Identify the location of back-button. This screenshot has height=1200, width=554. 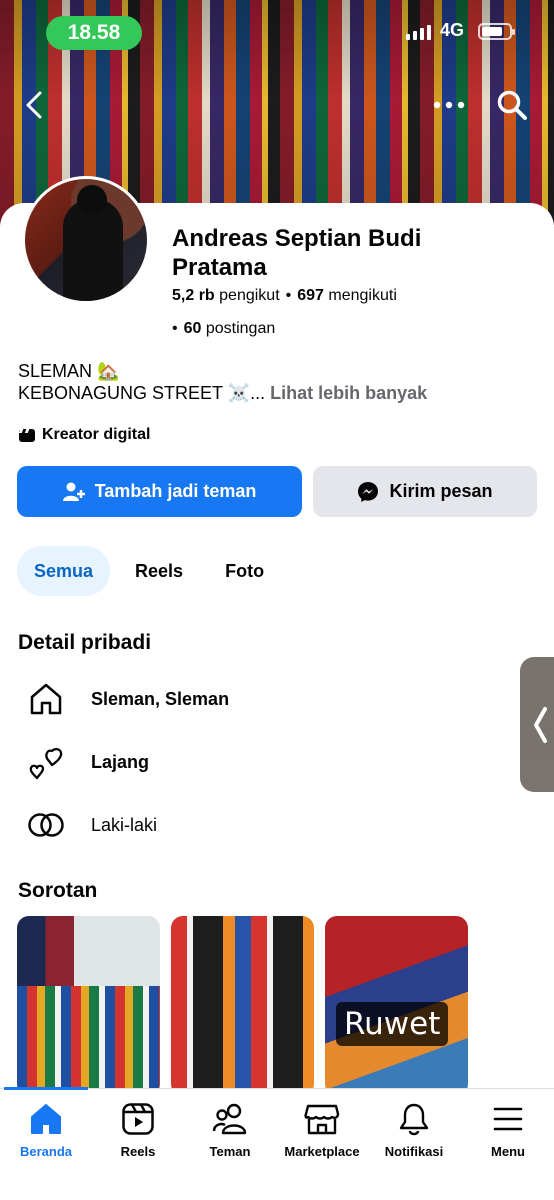
(34, 105).